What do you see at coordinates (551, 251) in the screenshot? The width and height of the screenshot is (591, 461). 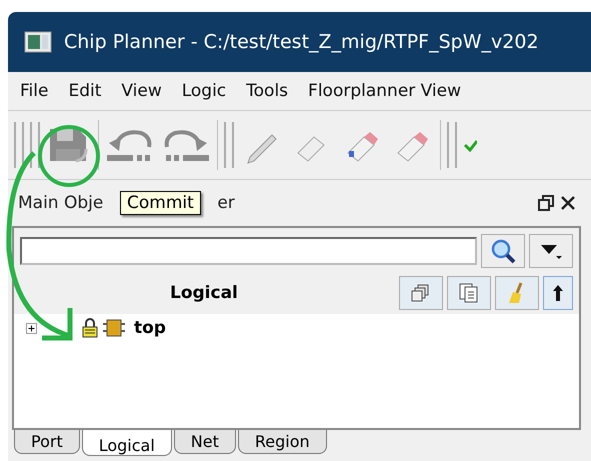 I see `dropdown-button` at bounding box center [551, 251].